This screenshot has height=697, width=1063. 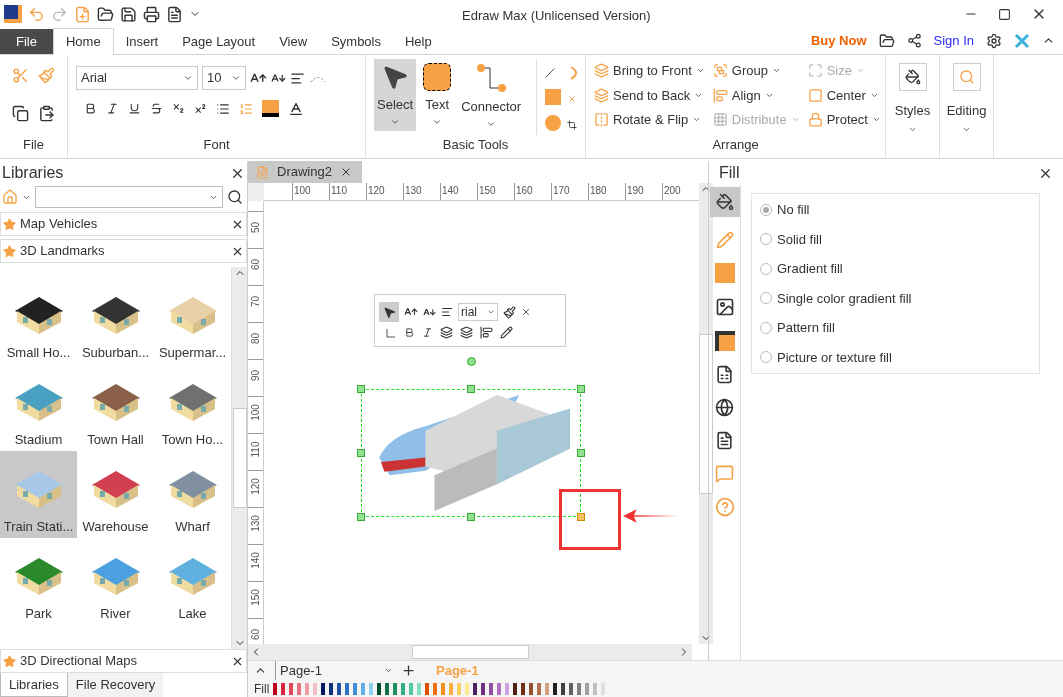 What do you see at coordinates (526, 312) in the screenshot?
I see `close-icon` at bounding box center [526, 312].